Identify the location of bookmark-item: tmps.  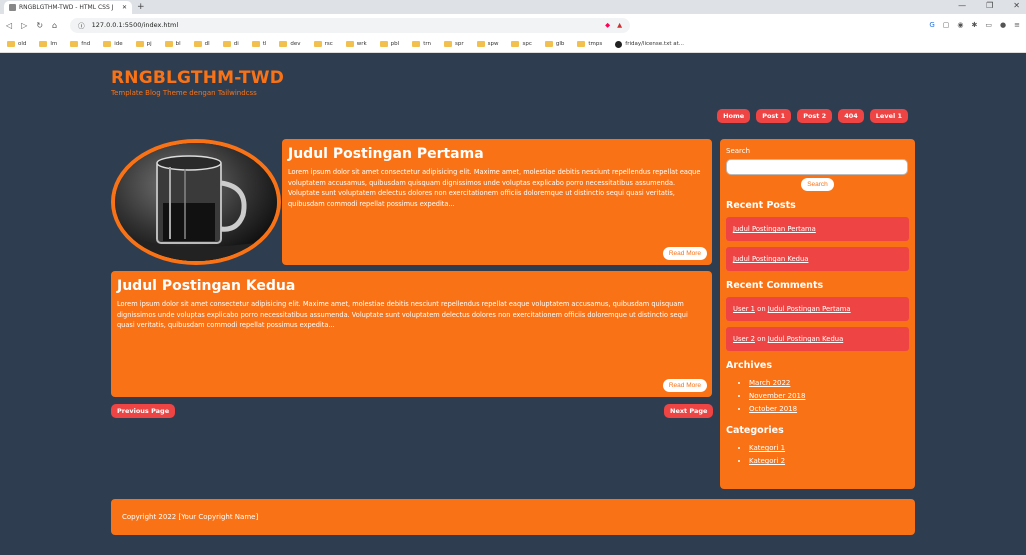
(589, 44).